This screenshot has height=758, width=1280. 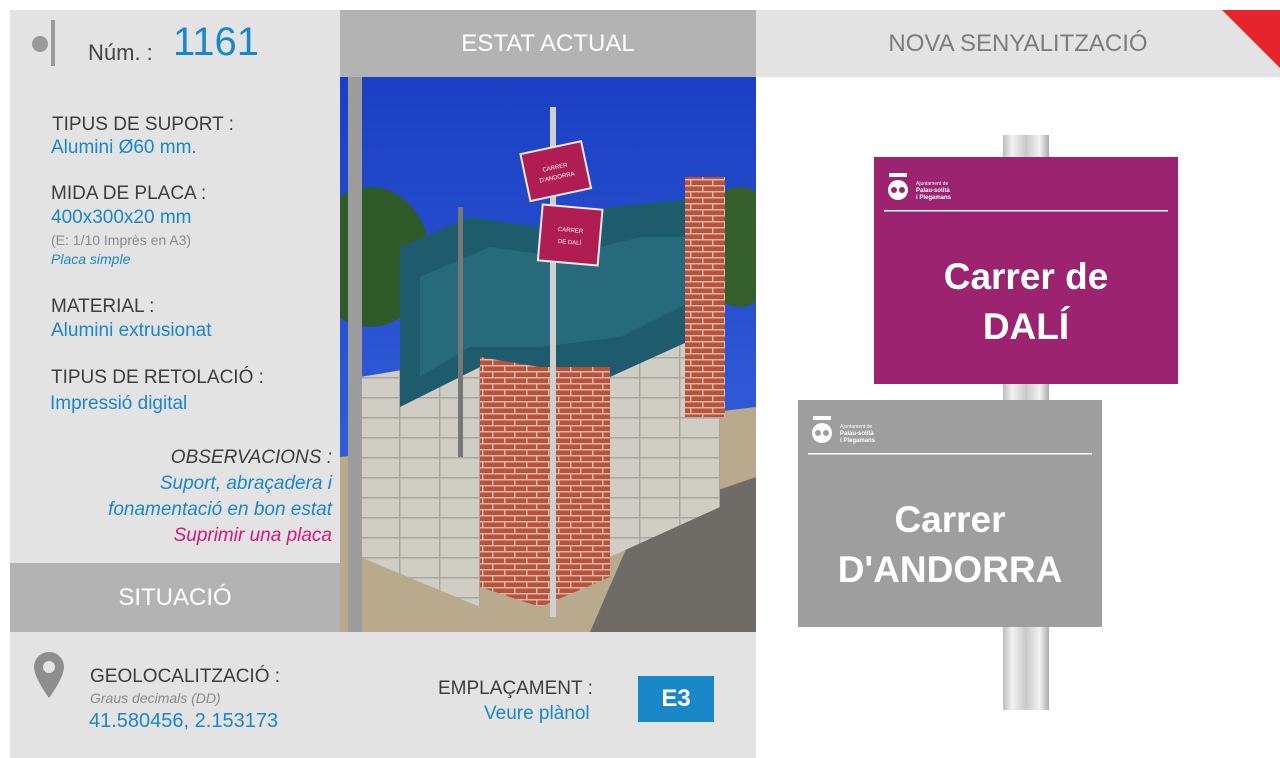 What do you see at coordinates (119, 403) in the screenshot?
I see `retolacio-value: Impressió digital` at bounding box center [119, 403].